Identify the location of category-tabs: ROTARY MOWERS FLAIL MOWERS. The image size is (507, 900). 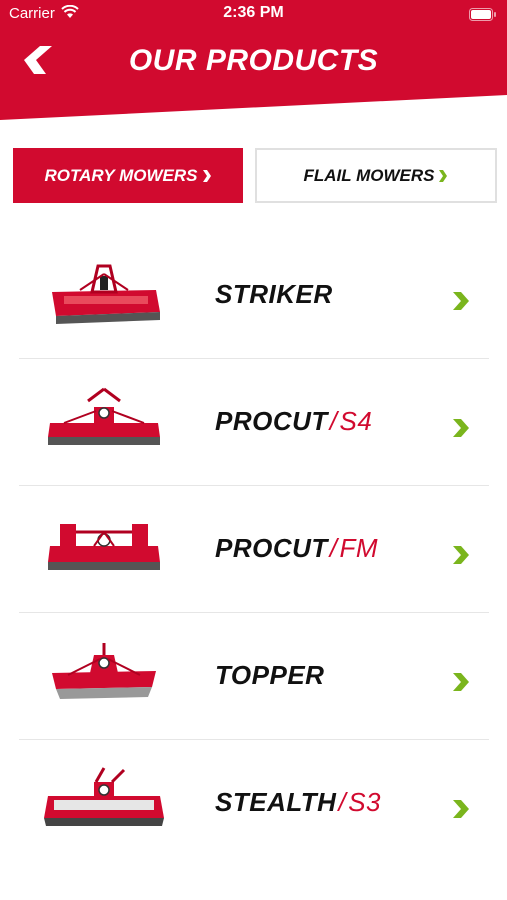
(255, 175).